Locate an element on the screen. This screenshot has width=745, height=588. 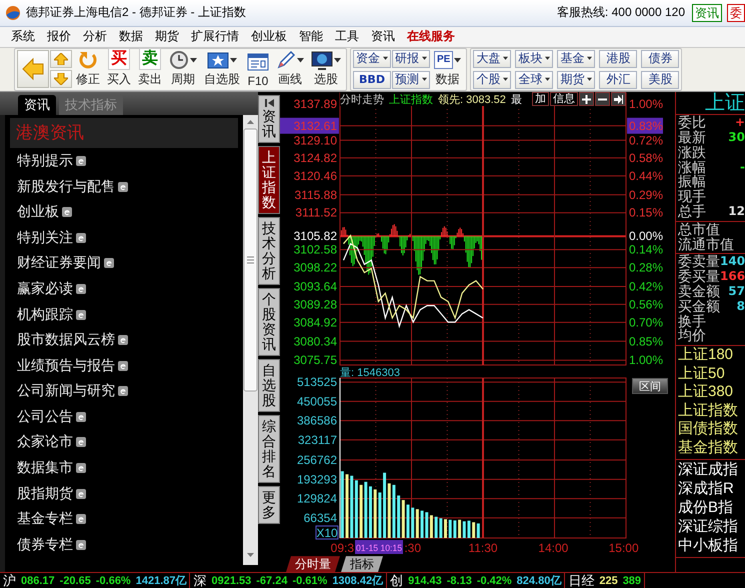
field-label: 委比 is located at coordinates (692, 122).